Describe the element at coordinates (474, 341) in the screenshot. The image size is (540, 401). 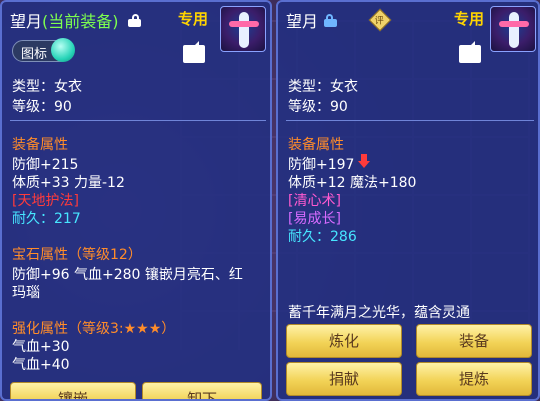
I see `equip-button: 装备` at that location.